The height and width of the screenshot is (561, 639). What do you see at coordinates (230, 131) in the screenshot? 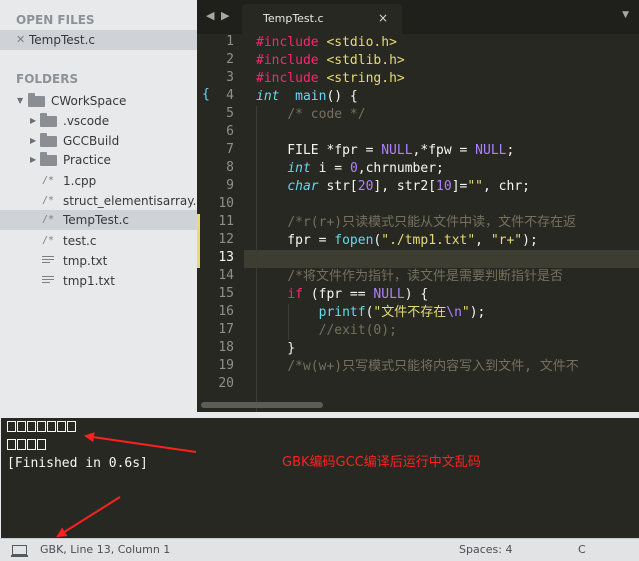
I see `line-number: 6` at bounding box center [230, 131].